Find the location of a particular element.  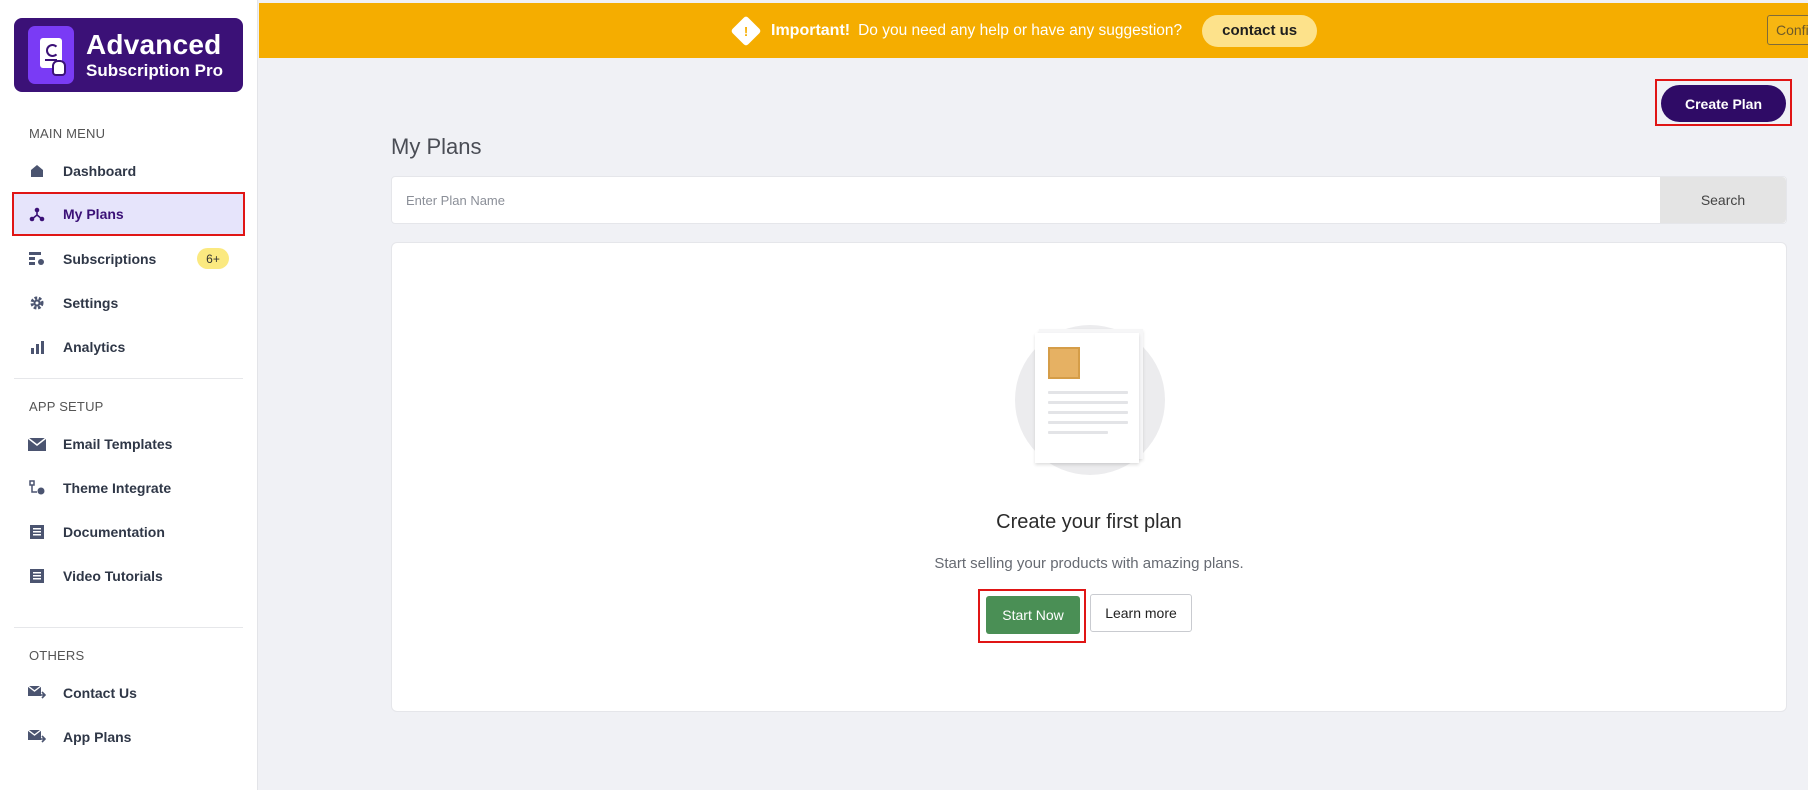

theme-icon is located at coordinates (37, 488).